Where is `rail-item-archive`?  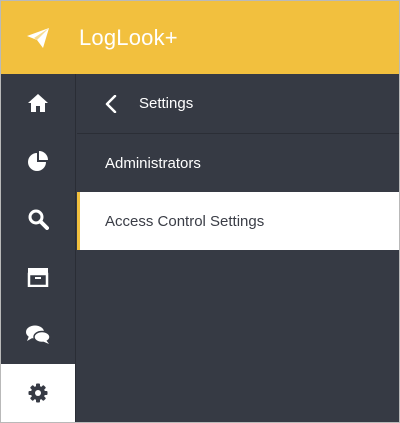
rail-item-archive is located at coordinates (38, 277).